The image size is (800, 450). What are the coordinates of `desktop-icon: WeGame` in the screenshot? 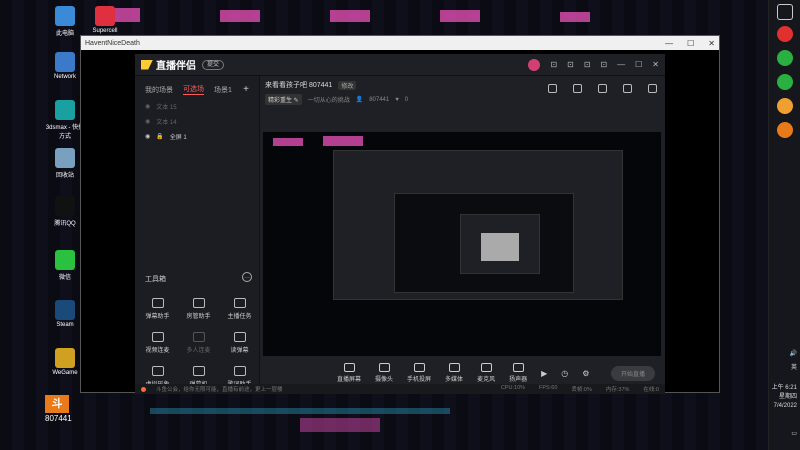 It's located at (65, 362).